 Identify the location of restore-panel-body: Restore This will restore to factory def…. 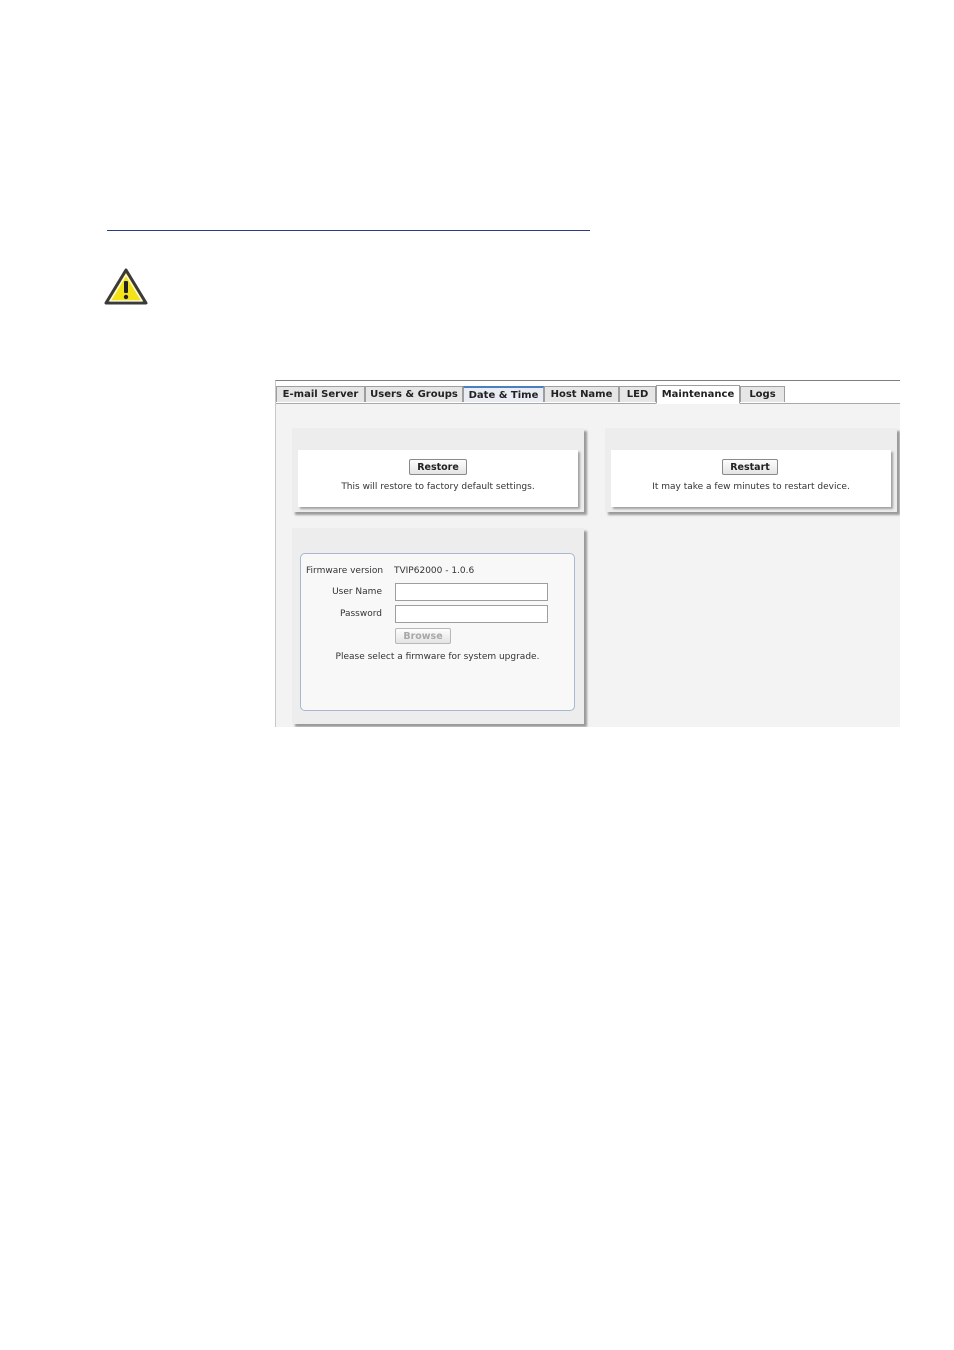
(438, 478).